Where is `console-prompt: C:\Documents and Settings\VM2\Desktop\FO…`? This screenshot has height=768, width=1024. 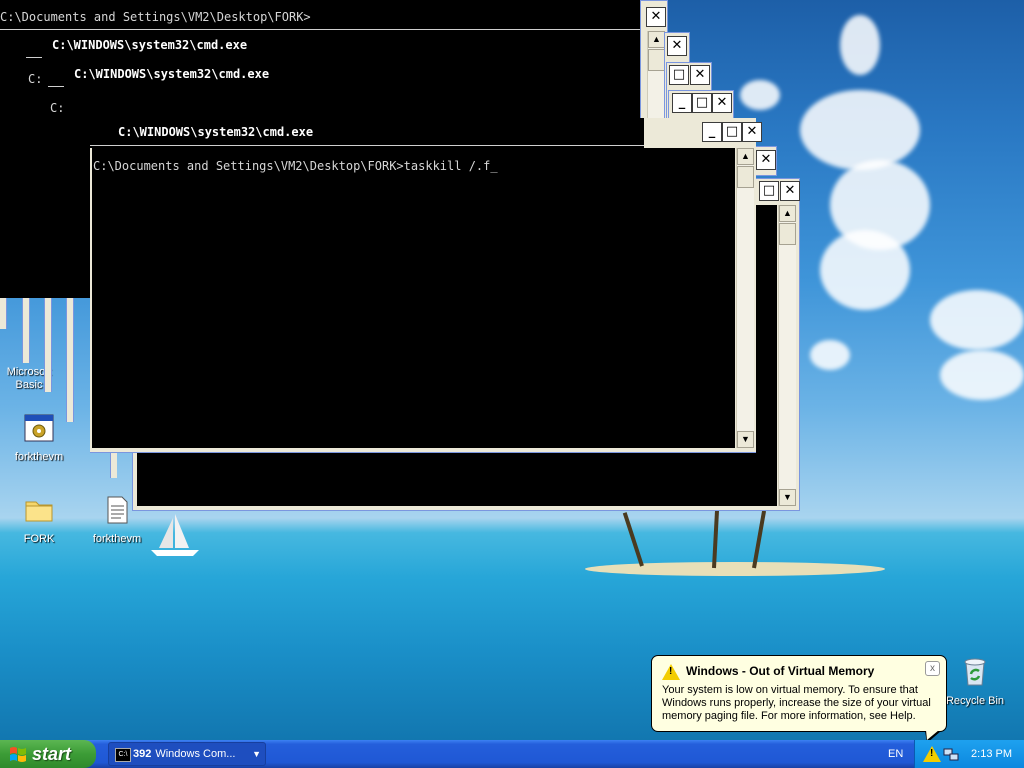 console-prompt: C:\Documents and Settings\VM2\Desktop\FO… is located at coordinates (248, 166).